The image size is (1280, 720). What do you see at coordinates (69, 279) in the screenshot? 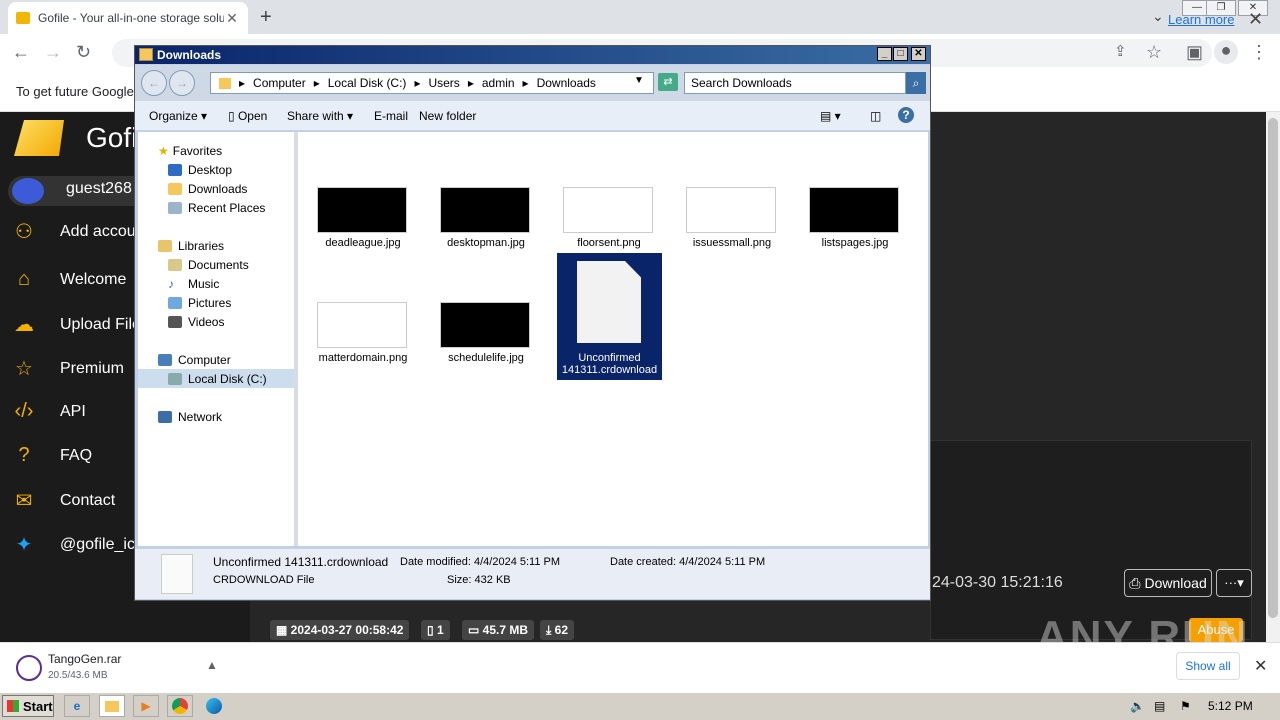
I see `sidebar-item-welcome: ⌂ Welcome` at bounding box center [69, 279].